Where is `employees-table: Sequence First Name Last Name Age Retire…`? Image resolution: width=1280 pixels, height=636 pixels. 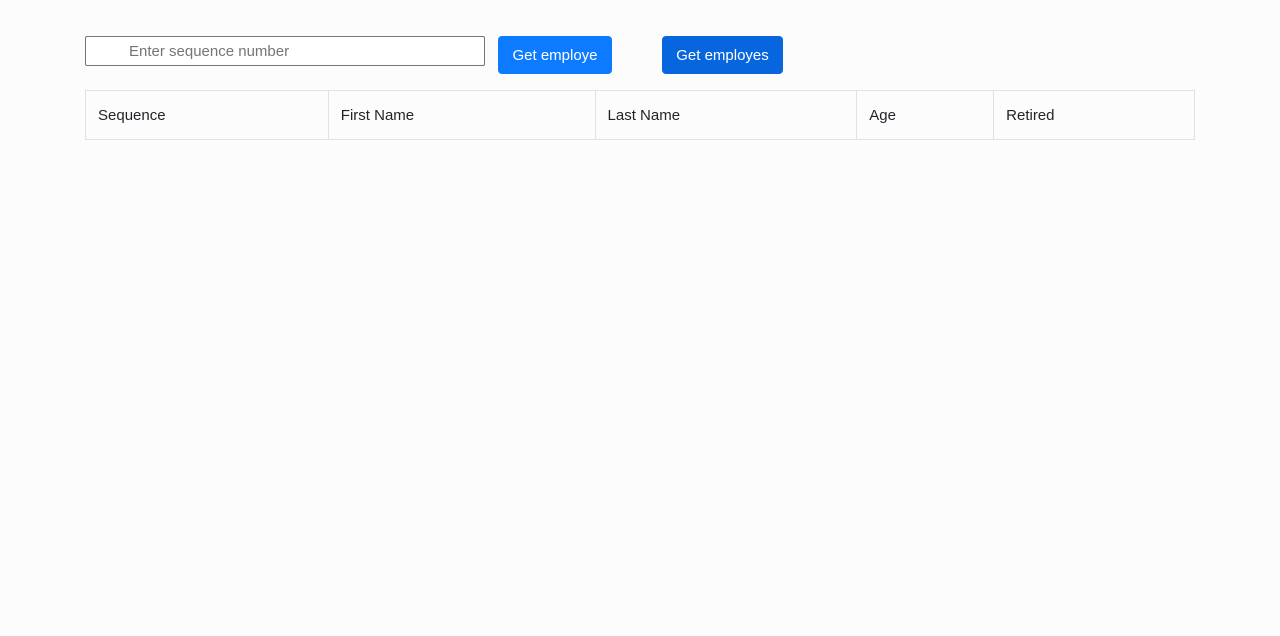
employees-table: Sequence First Name Last Name Age Retire… is located at coordinates (640, 115).